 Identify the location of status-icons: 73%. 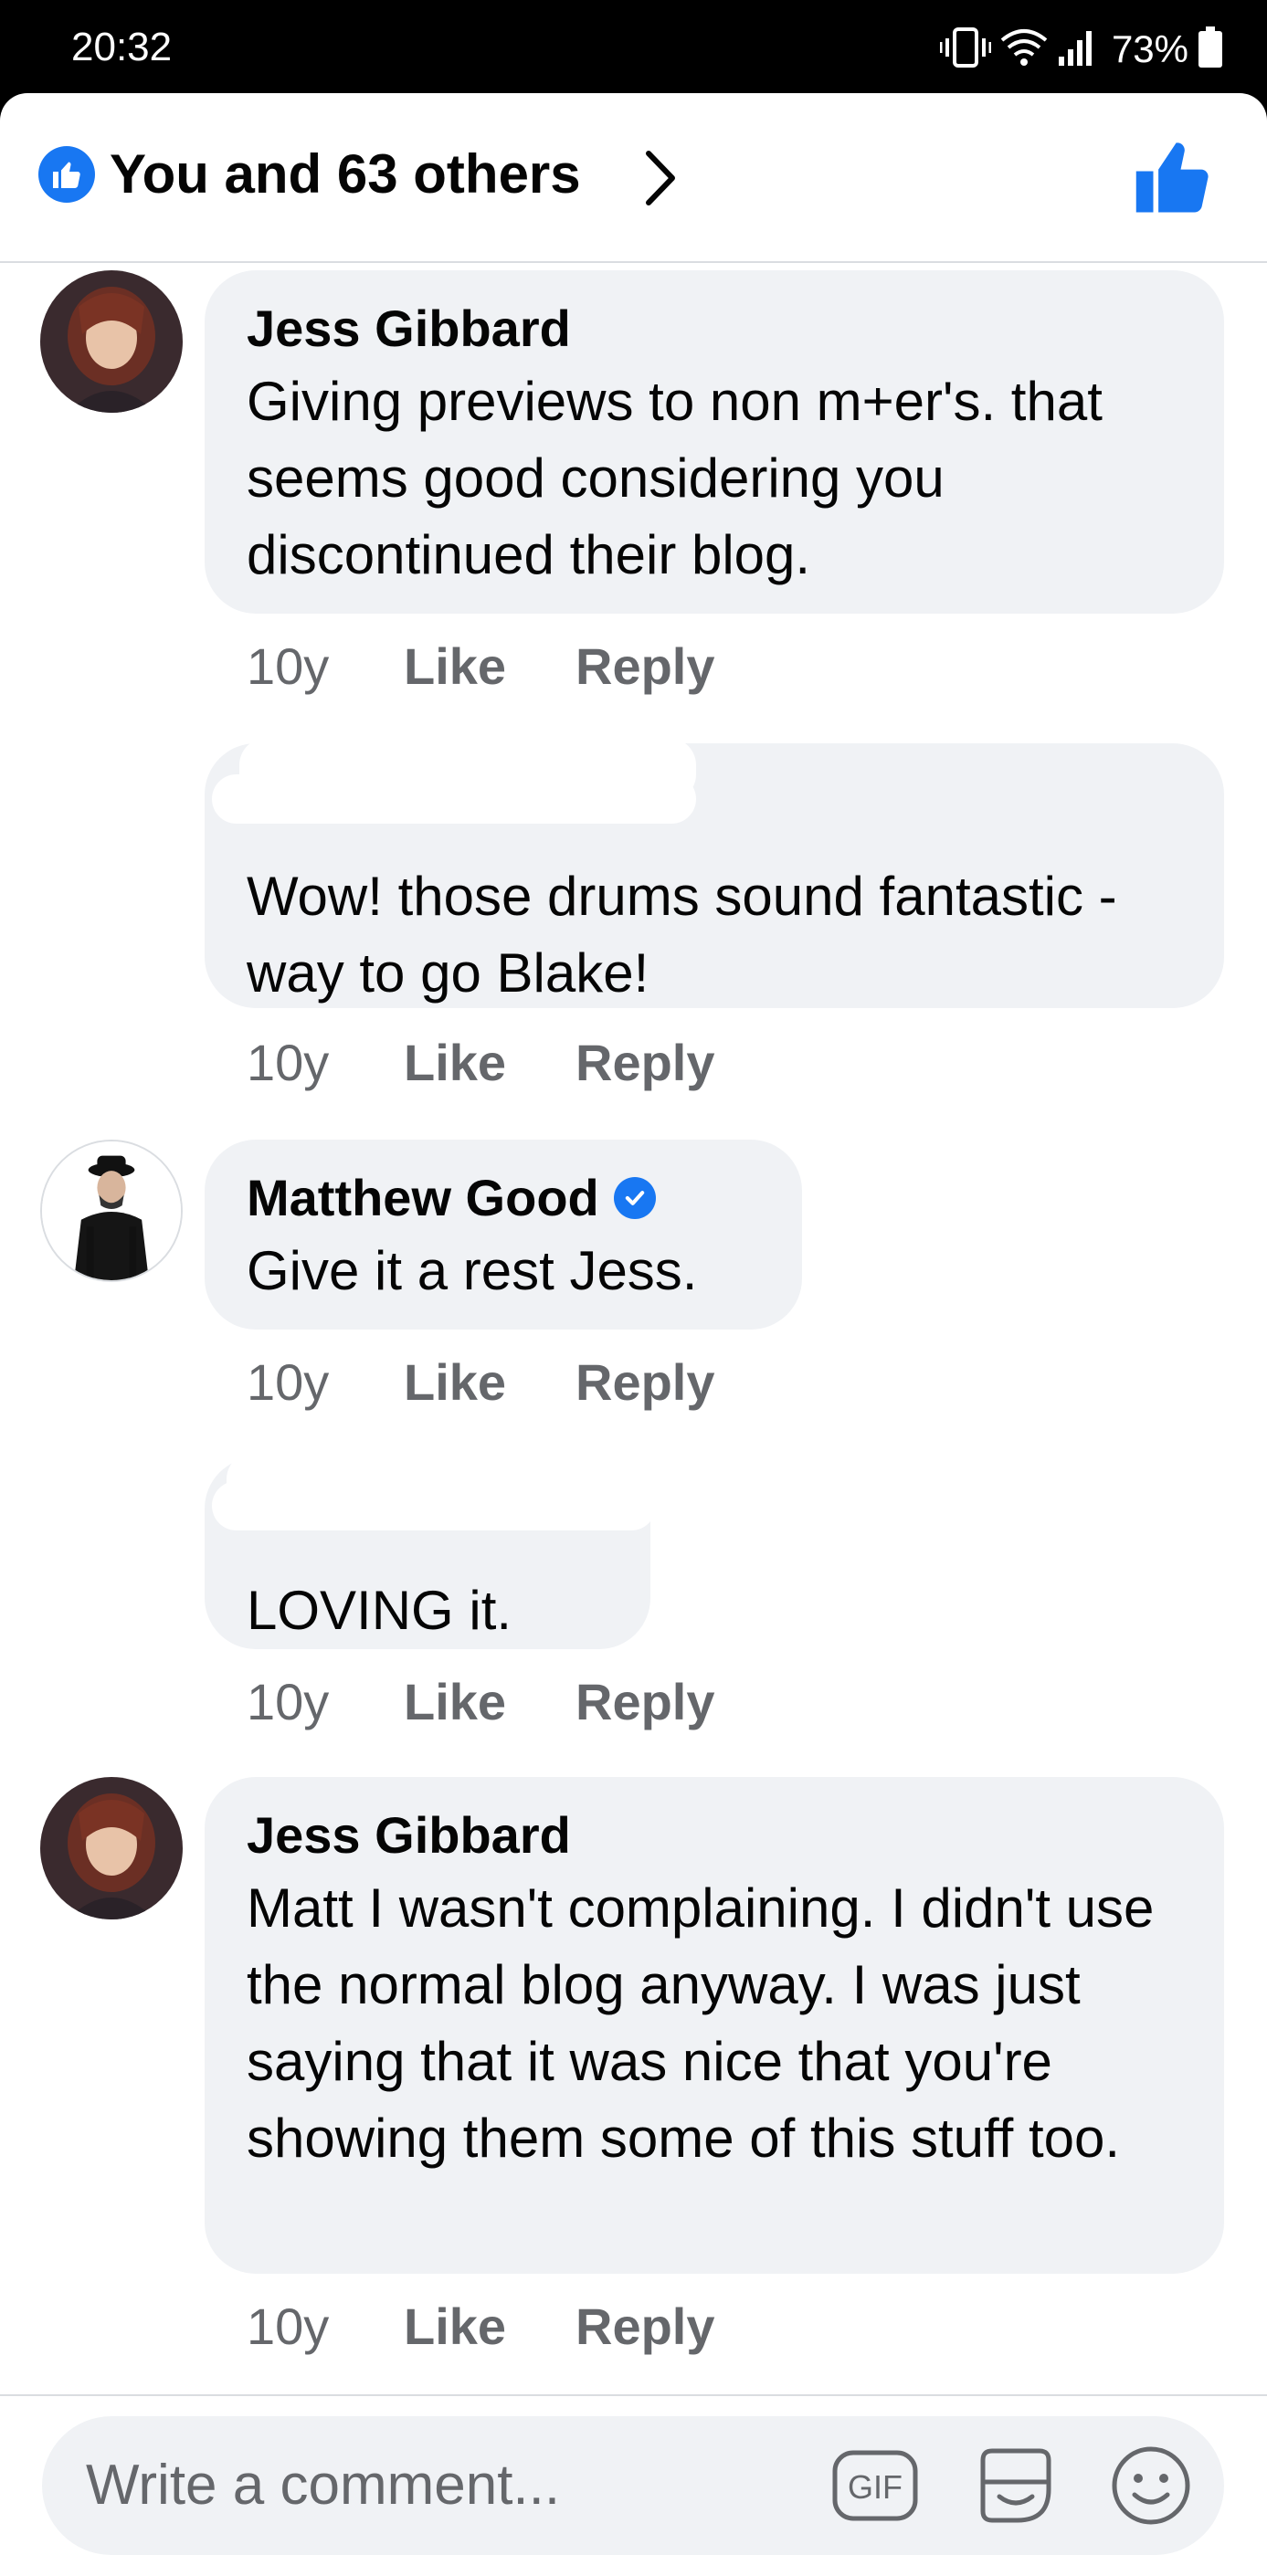
(1081, 49).